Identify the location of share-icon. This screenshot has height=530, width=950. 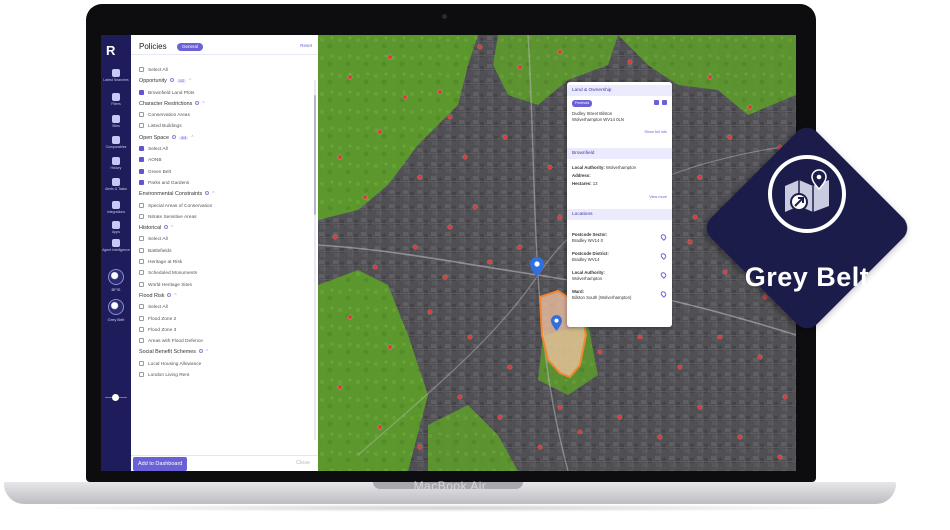
(664, 102).